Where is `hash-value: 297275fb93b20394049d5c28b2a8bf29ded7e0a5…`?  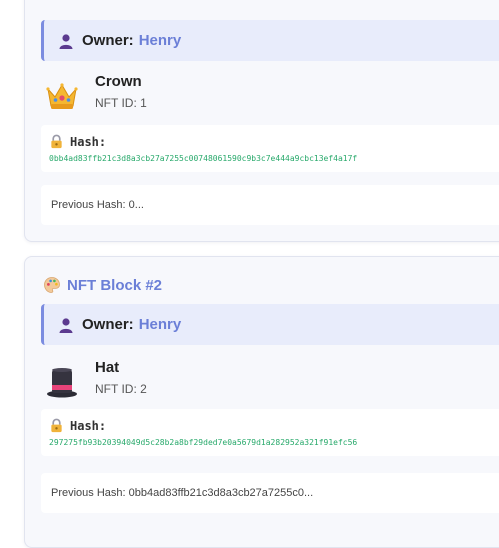
hash-value: 297275fb93b20394049d5c28b2a8bf29ded7e0a5… is located at coordinates (203, 442).